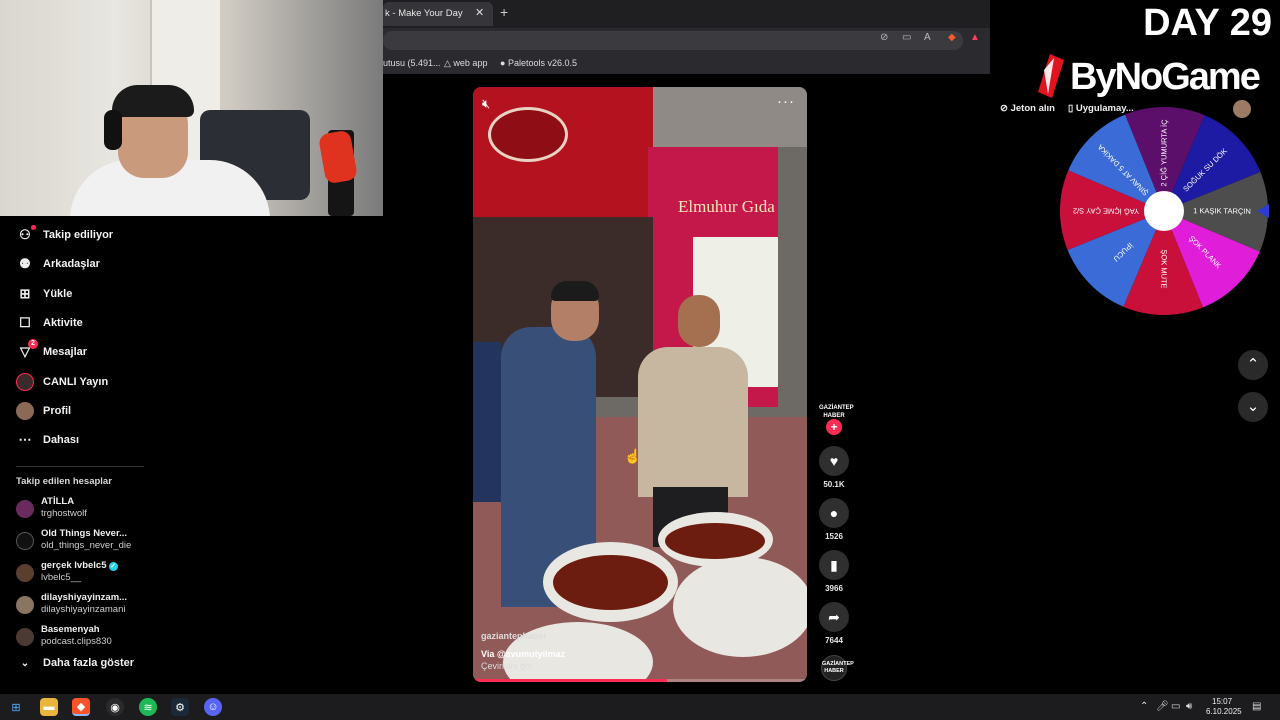 The height and width of the screenshot is (720, 1280). Describe the element at coordinates (49, 707) in the screenshot. I see `file-explorer-icon: ▬` at that location.